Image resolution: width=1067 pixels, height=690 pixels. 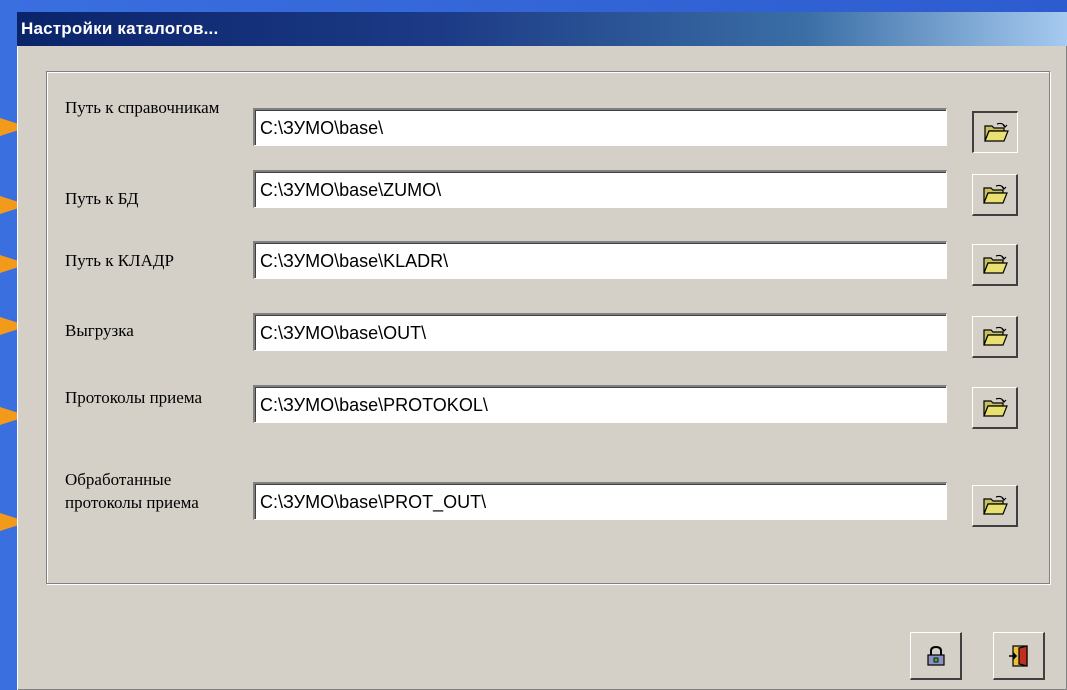 I want to click on browse-export-button, so click(x=995, y=337).